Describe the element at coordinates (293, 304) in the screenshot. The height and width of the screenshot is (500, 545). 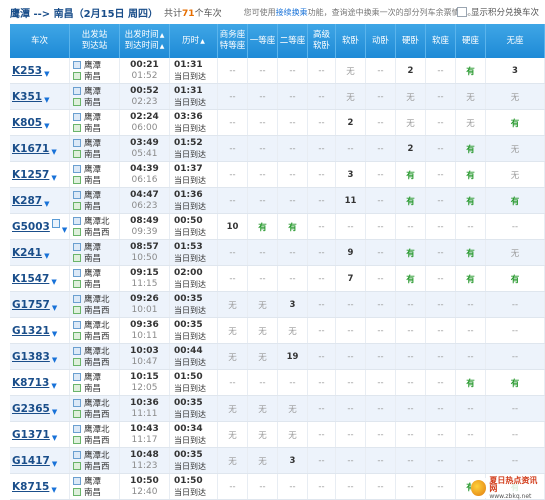
I see `seat-second-class: 3` at that location.